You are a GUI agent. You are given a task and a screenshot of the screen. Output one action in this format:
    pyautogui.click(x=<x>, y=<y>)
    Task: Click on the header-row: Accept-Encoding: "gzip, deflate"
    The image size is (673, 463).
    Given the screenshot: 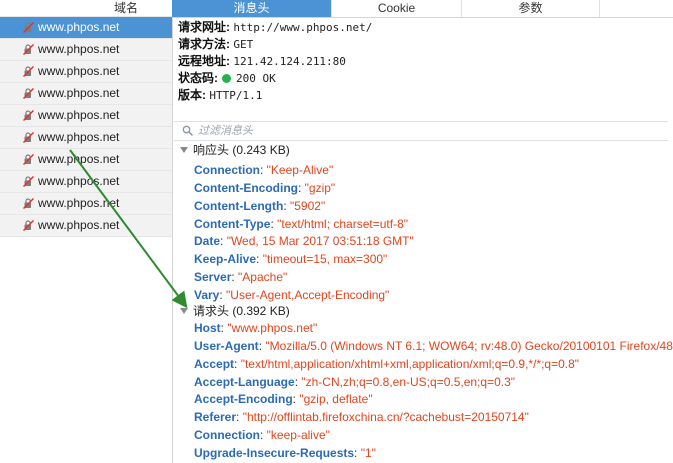 What is the action you would take?
    pyautogui.click(x=433, y=400)
    